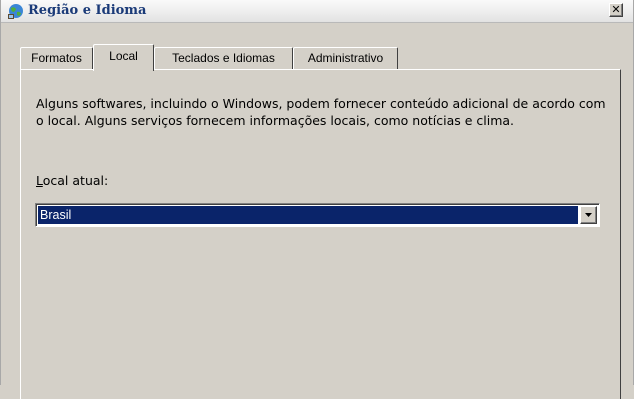  I want to click on current-location-label: Local atual:, so click(72, 180).